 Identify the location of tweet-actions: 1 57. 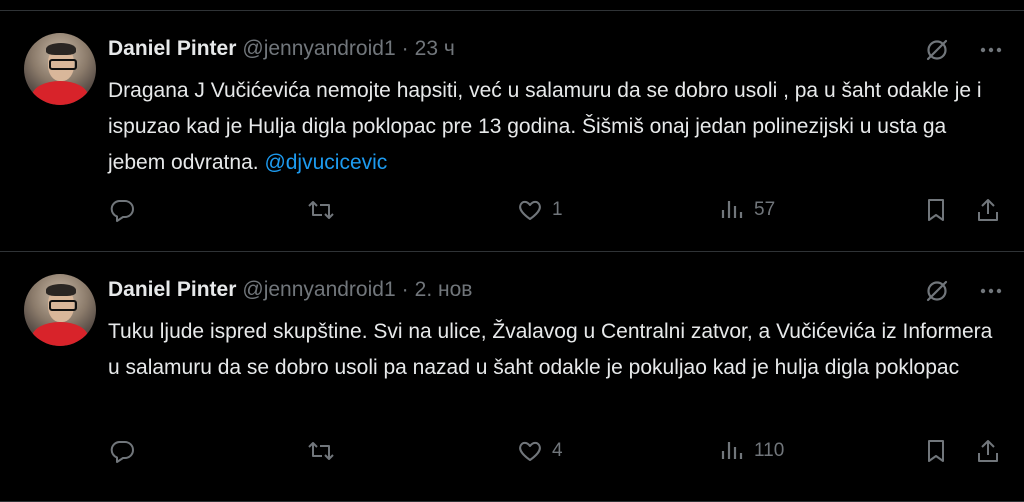
(556, 211).